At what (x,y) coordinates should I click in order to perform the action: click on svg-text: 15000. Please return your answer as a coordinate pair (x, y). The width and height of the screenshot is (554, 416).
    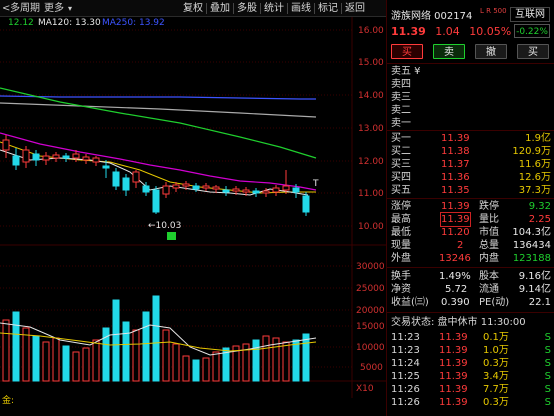
    Looking at the image, I should click on (370, 327).